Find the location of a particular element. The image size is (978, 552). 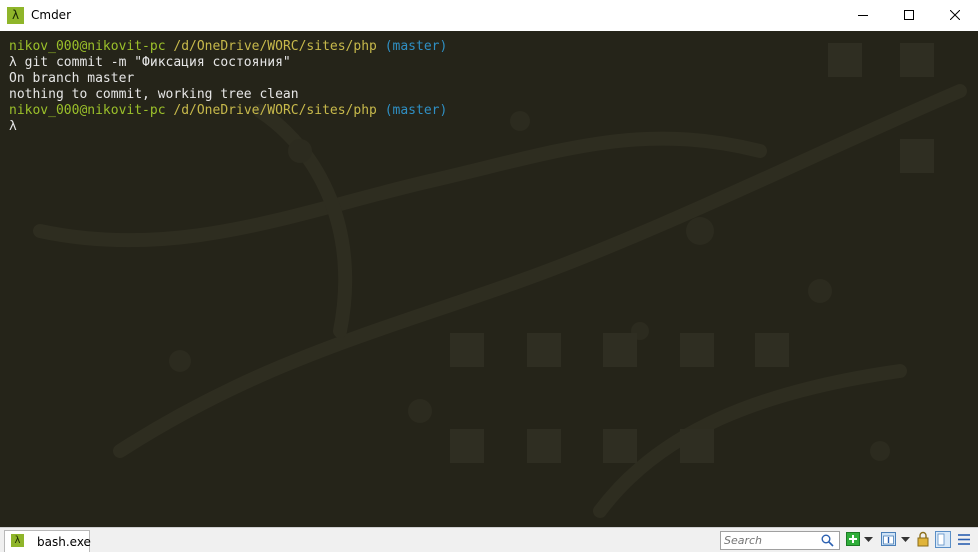

console-tab: λ bash.exe is located at coordinates (47, 541).